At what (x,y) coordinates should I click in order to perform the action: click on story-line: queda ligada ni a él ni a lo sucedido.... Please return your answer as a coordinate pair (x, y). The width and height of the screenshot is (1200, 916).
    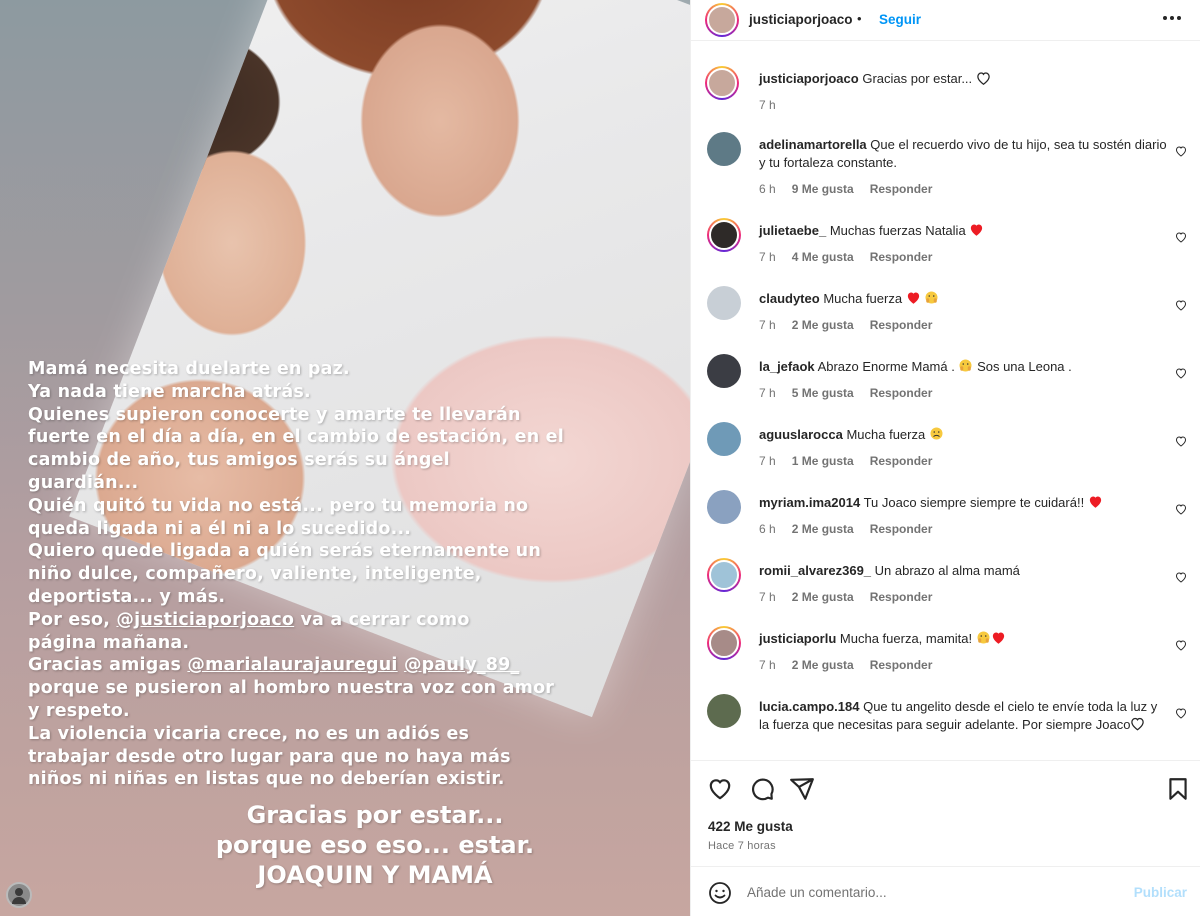
    Looking at the image, I should click on (220, 528).